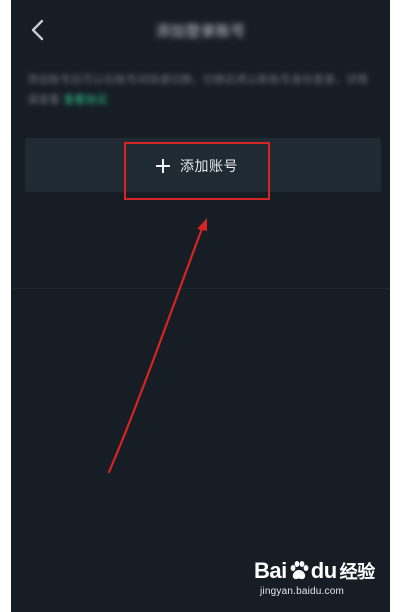 This screenshot has height=612, width=400. What do you see at coordinates (302, 591) in the screenshot?
I see `watermark-url: jingyan.baidu.com` at bounding box center [302, 591].